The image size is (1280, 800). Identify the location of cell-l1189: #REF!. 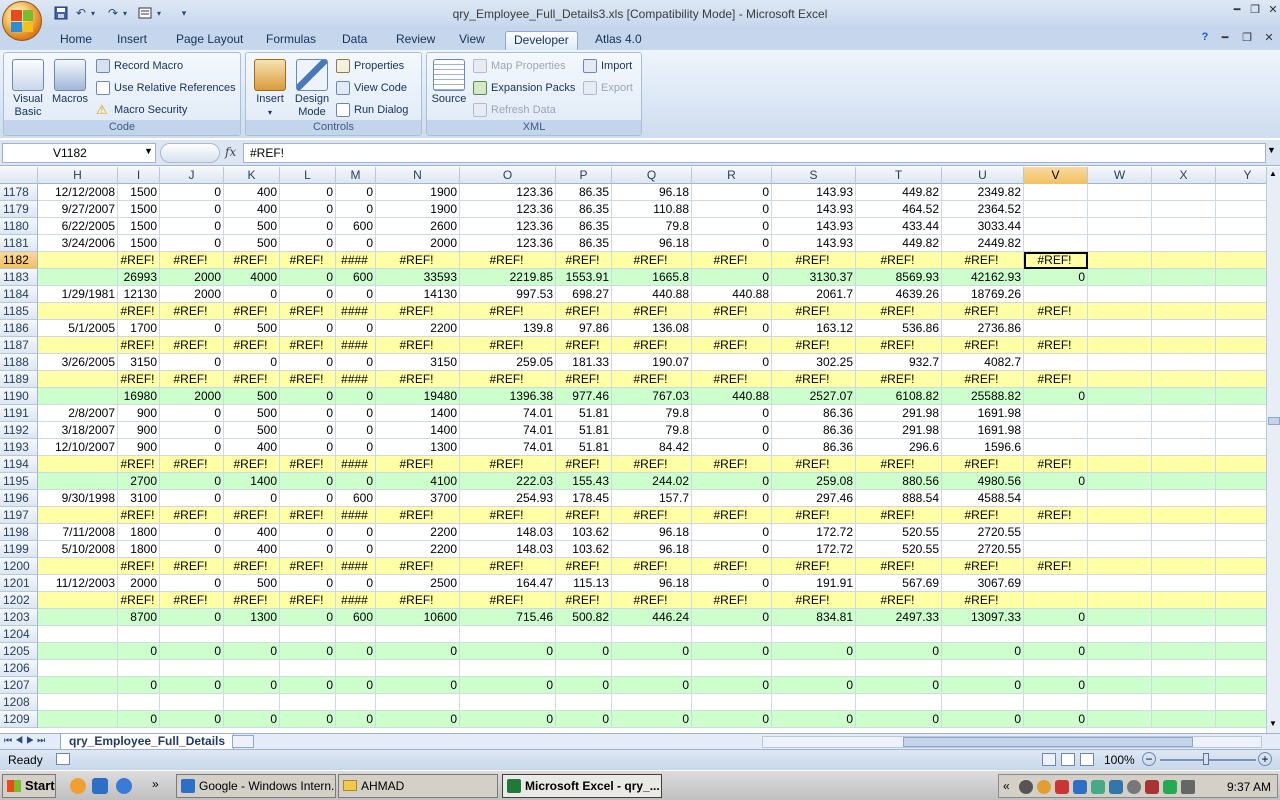
(308, 379).